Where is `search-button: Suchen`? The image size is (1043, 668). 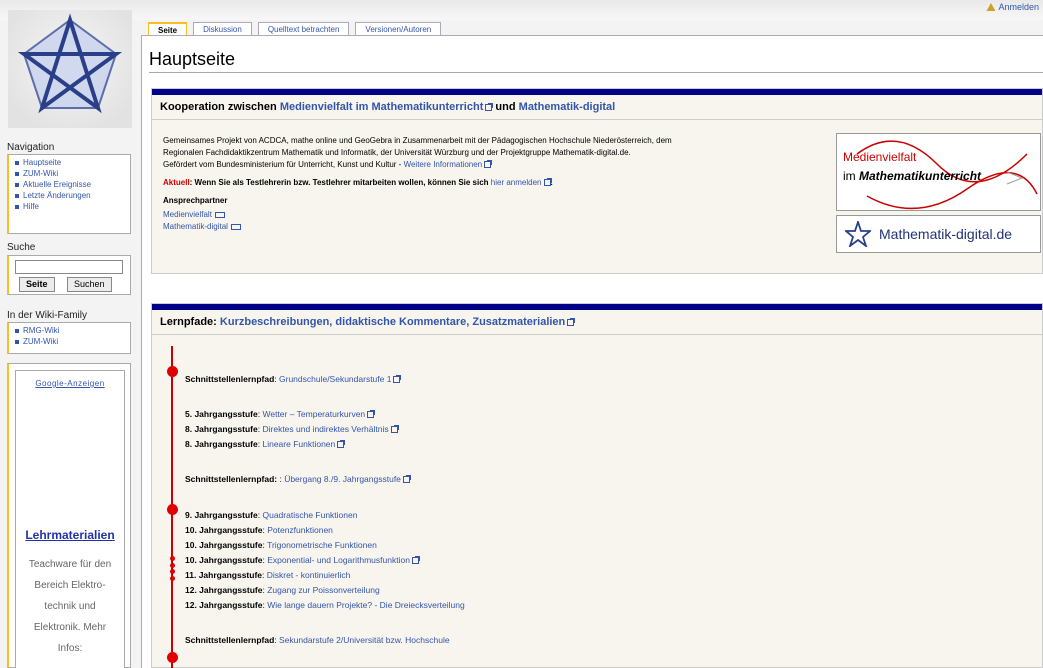
search-button: Suchen is located at coordinates (89, 284).